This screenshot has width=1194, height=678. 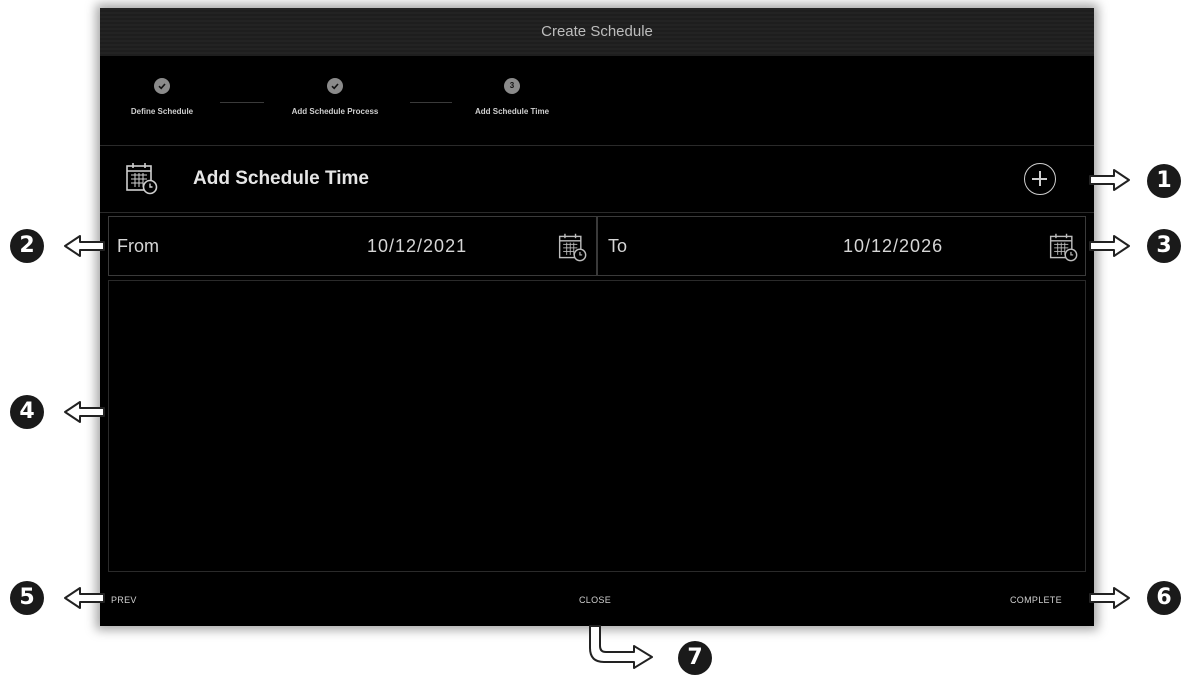 What do you see at coordinates (138, 246) in the screenshot?
I see `from-label: From` at bounding box center [138, 246].